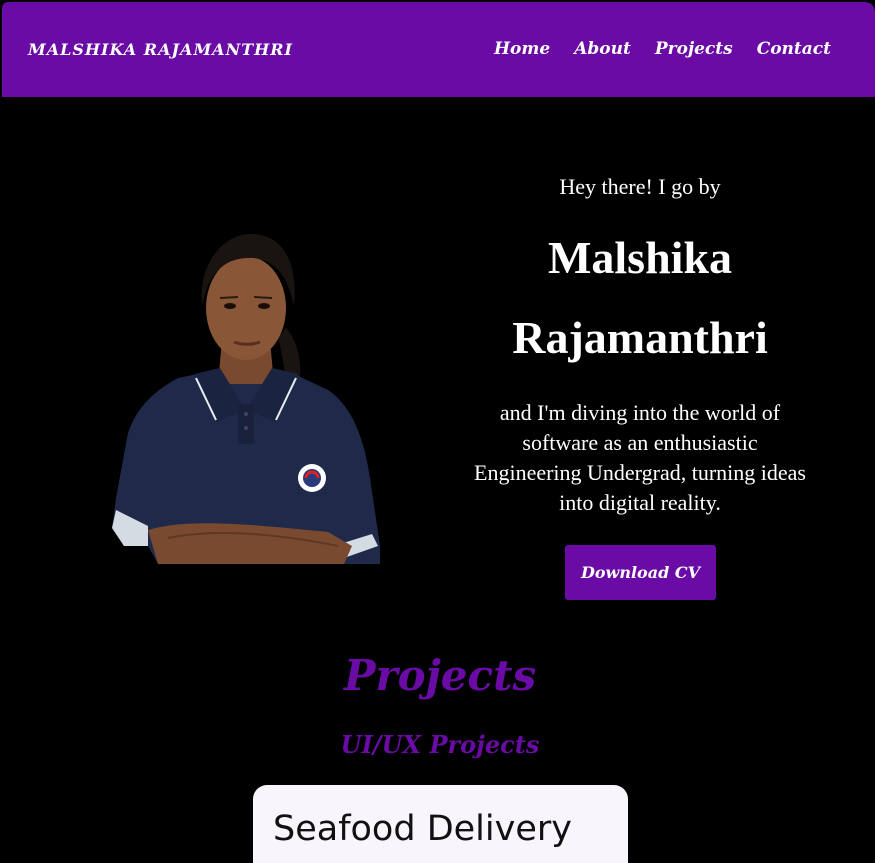  What do you see at coordinates (640, 337) in the screenshot?
I see `hero-name-last: Rajamanthri` at bounding box center [640, 337].